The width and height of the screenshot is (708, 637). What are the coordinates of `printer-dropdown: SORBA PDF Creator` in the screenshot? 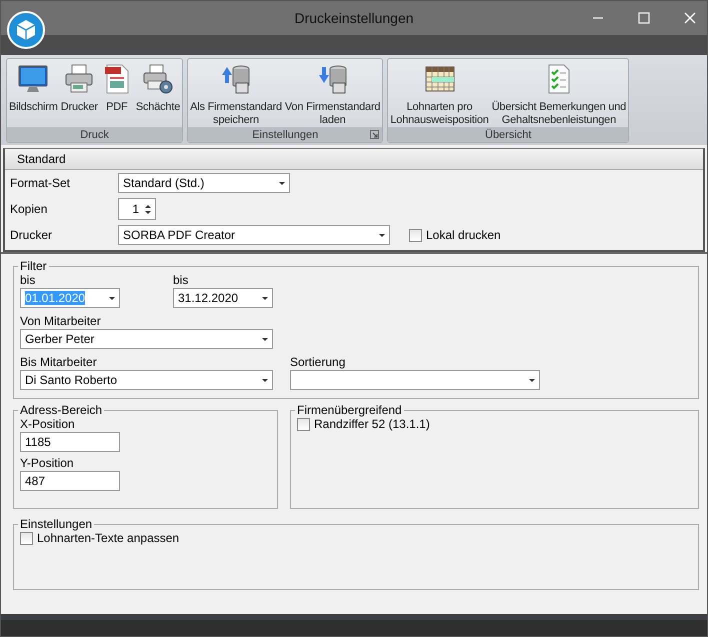 It's located at (254, 235).